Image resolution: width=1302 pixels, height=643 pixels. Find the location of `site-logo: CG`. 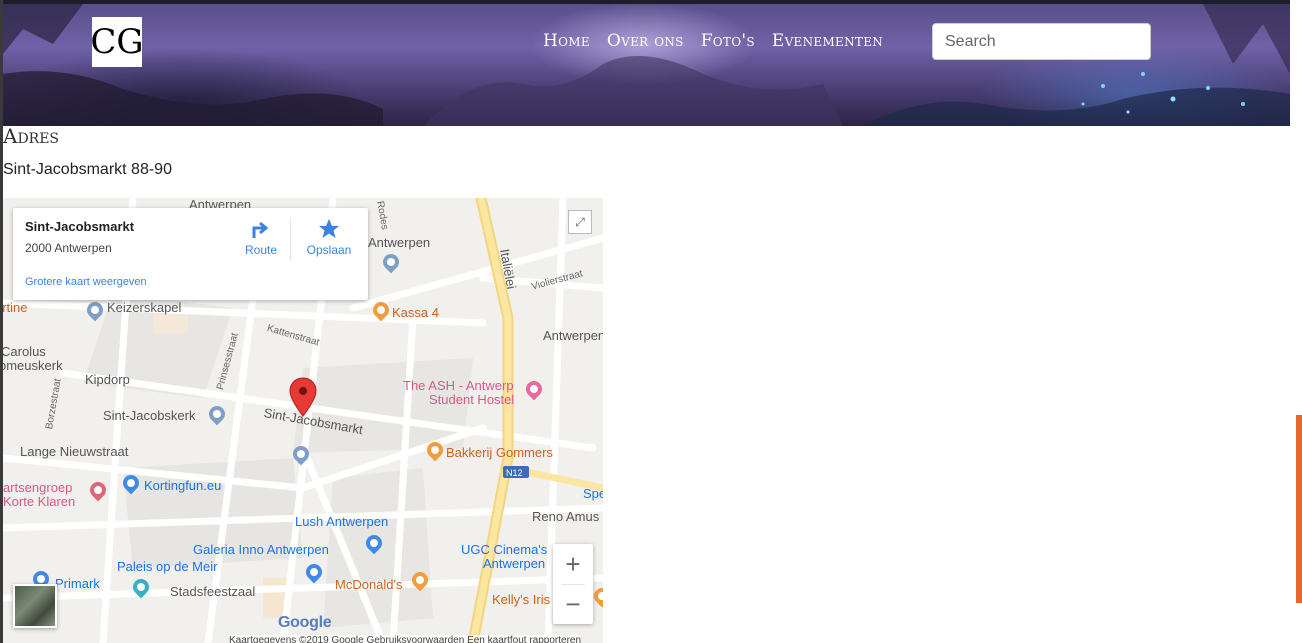

site-logo: CG is located at coordinates (117, 42).